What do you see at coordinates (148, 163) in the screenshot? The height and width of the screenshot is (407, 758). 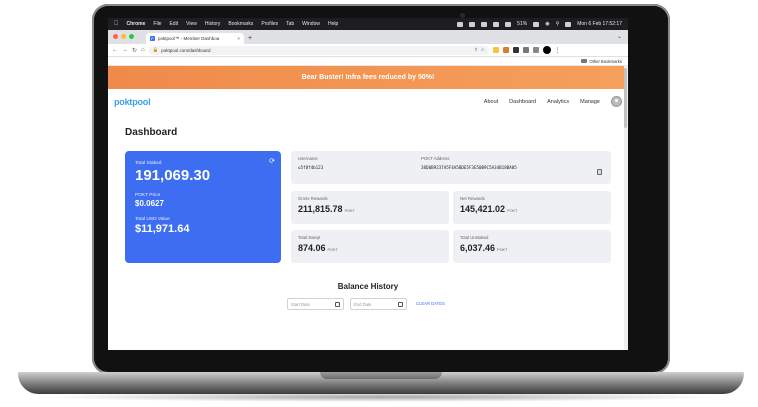 I see `total-staked-label: Total Staked` at bounding box center [148, 163].